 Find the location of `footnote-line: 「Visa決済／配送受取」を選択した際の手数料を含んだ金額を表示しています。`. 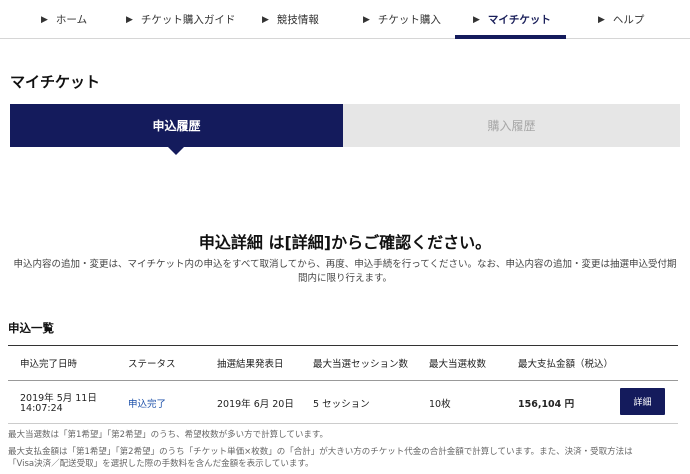

footnote-line: 「Visa決済／配送受取」を選択した際の手数料を含んだ金額を表示しています。 is located at coordinates (161, 464).